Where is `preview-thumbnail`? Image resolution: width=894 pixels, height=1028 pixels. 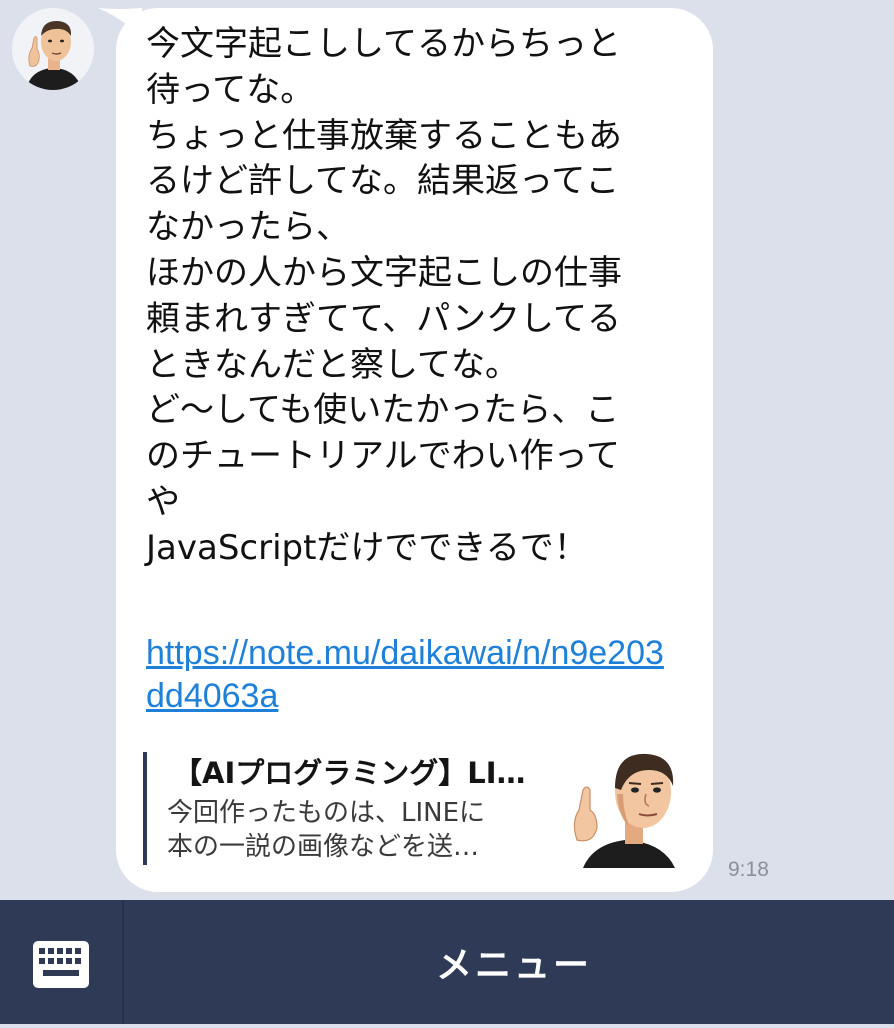
preview-thumbnail is located at coordinates (623, 808).